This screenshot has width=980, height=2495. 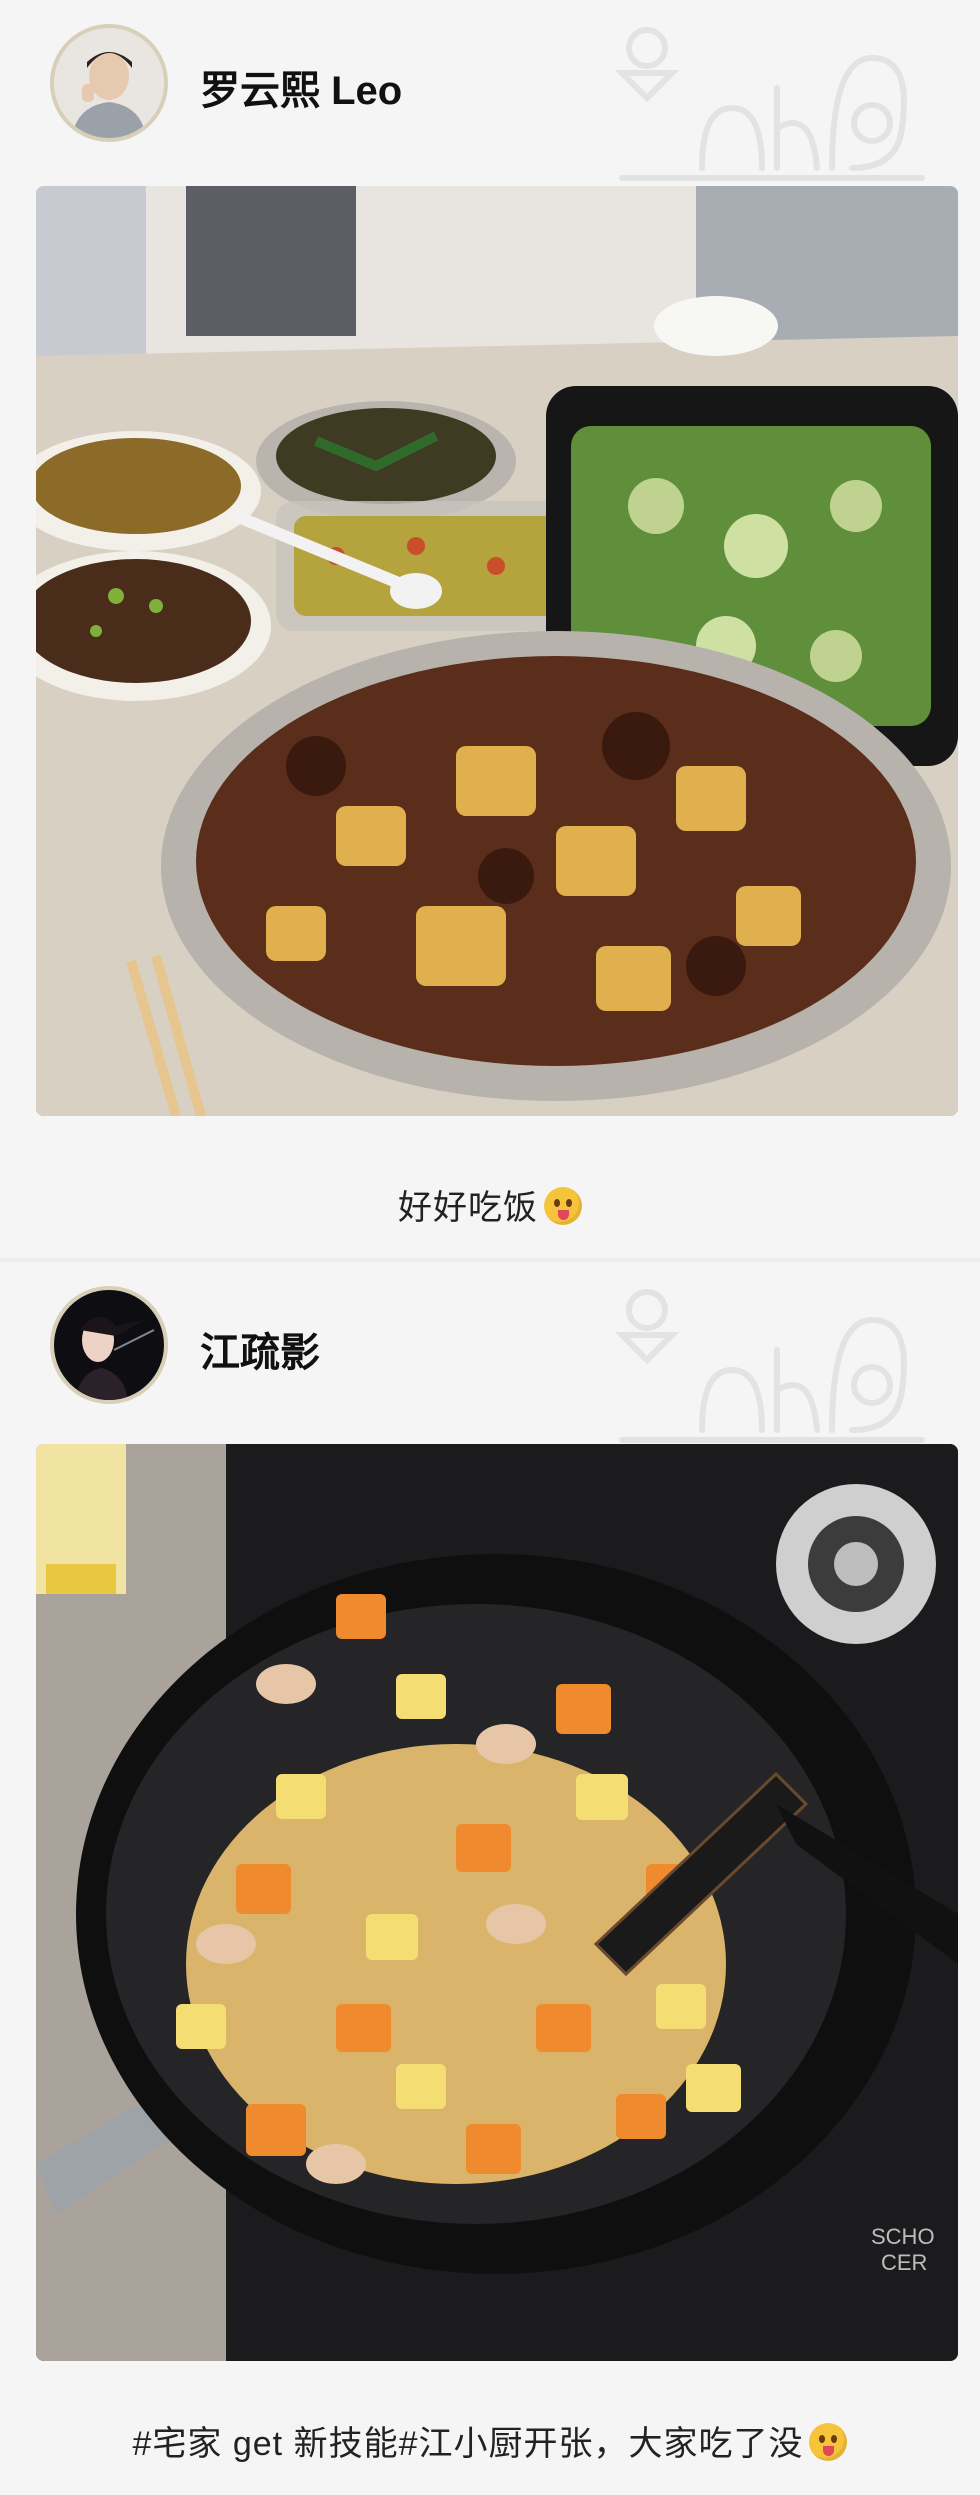 I want to click on username: 罗云熙 Leo, so click(x=301, y=87).